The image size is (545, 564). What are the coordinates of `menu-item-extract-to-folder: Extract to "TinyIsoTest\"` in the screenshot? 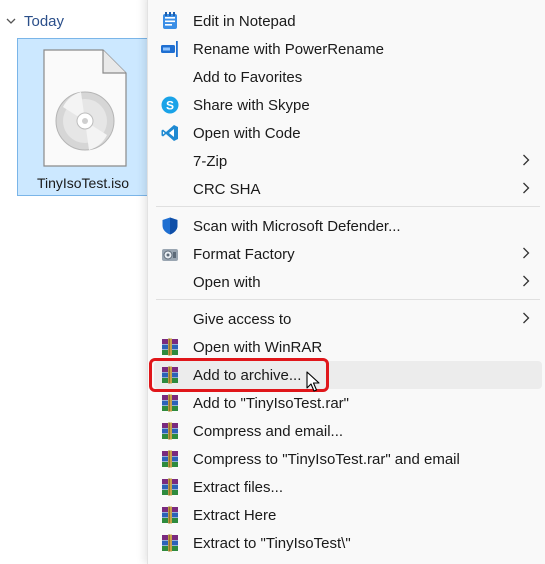 It's located at (348, 543).